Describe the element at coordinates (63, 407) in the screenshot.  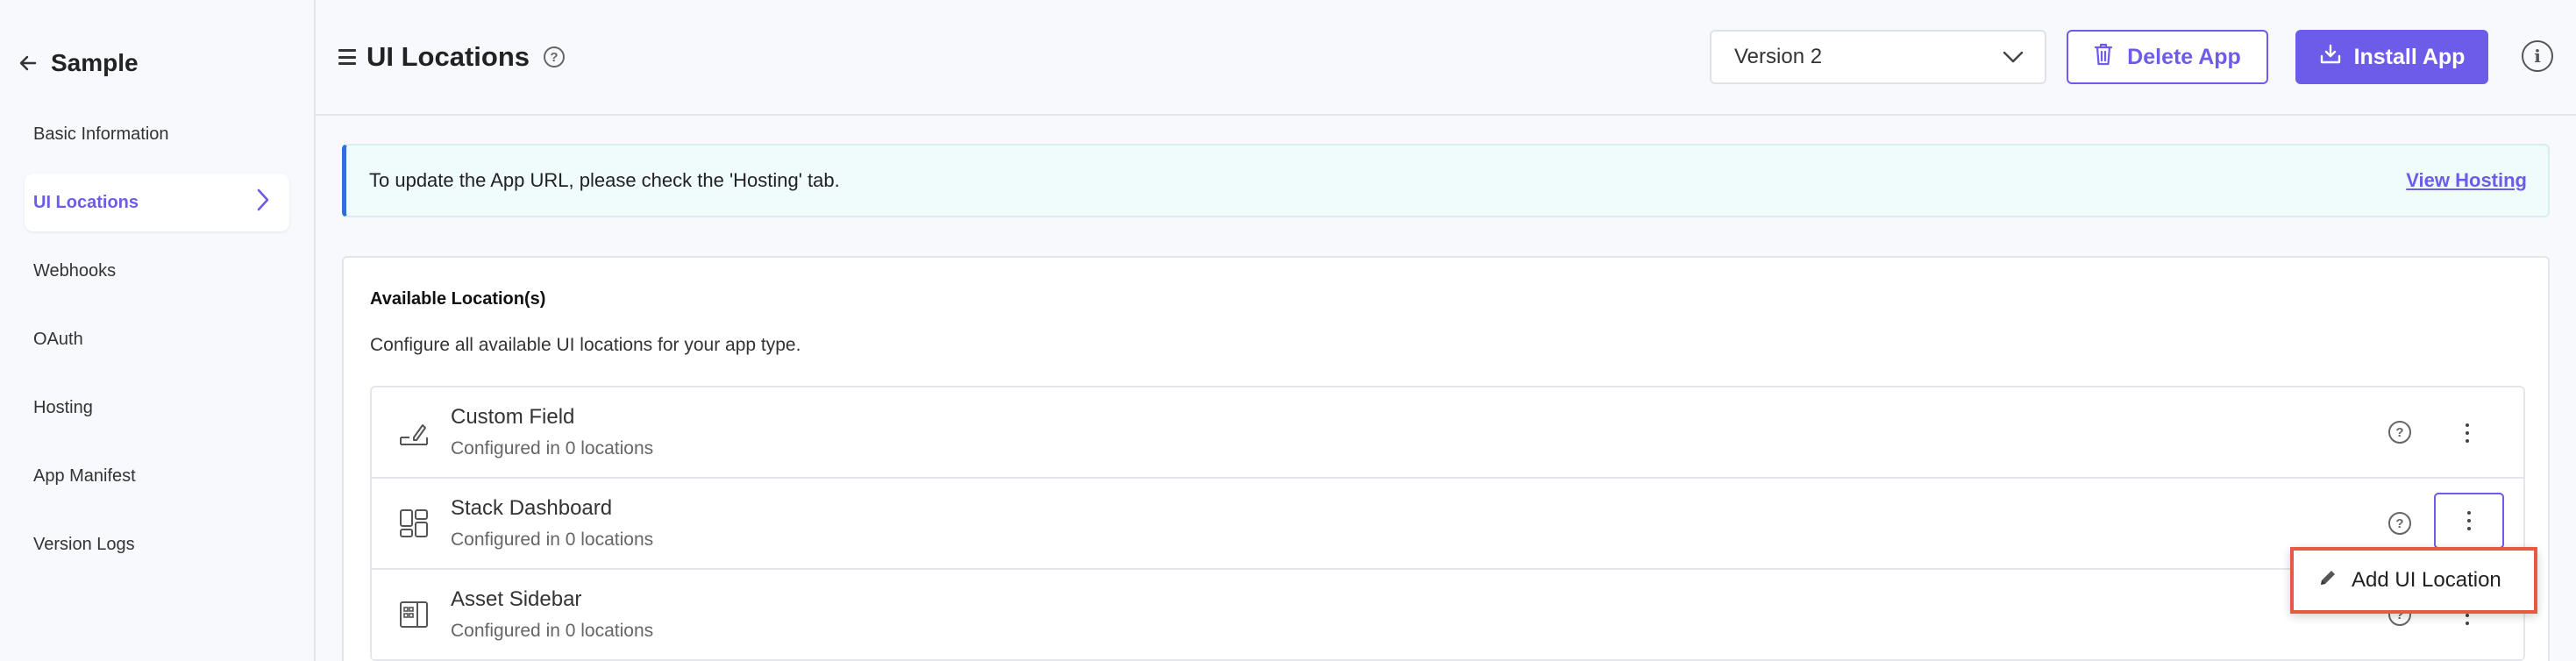
I see `sidebar-item-label: Hosting` at that location.